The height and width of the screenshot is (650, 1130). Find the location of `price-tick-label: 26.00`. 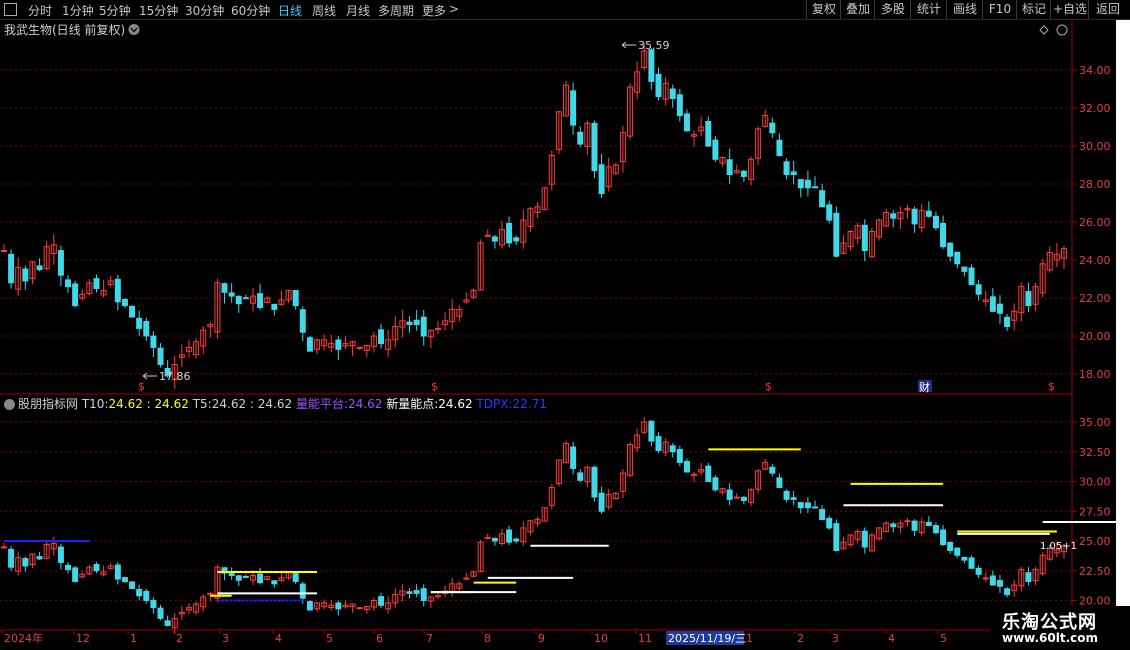

price-tick-label: 26.00 is located at coordinates (1095, 222).